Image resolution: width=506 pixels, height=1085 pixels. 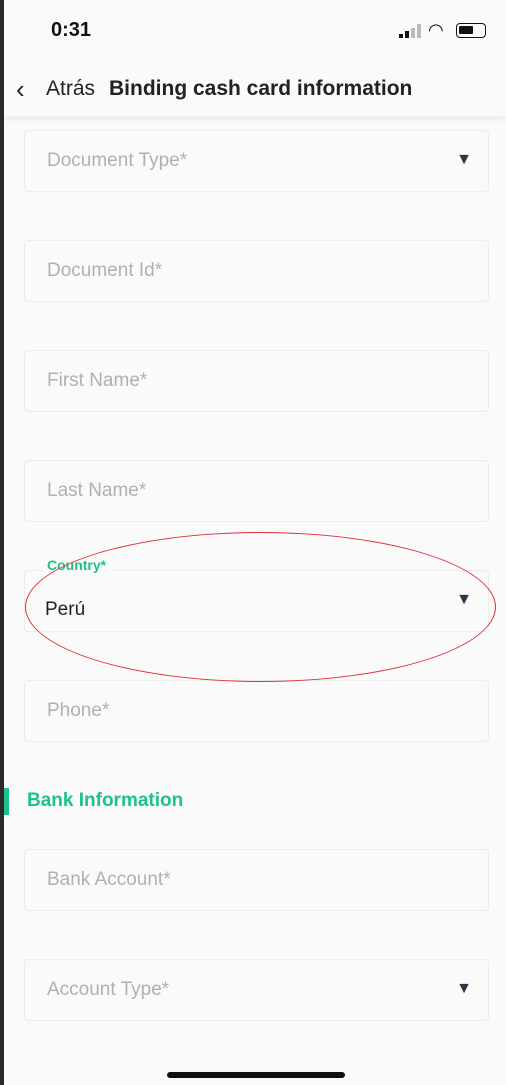 What do you see at coordinates (471, 30) in the screenshot?
I see `battery-icon` at bounding box center [471, 30].